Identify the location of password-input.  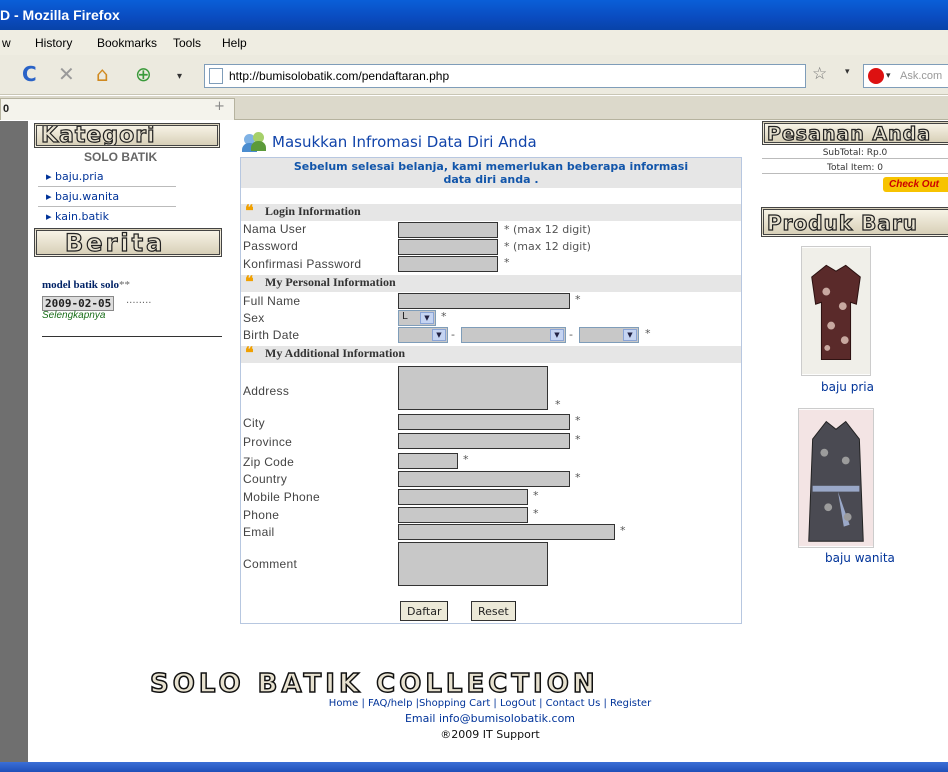
(448, 247).